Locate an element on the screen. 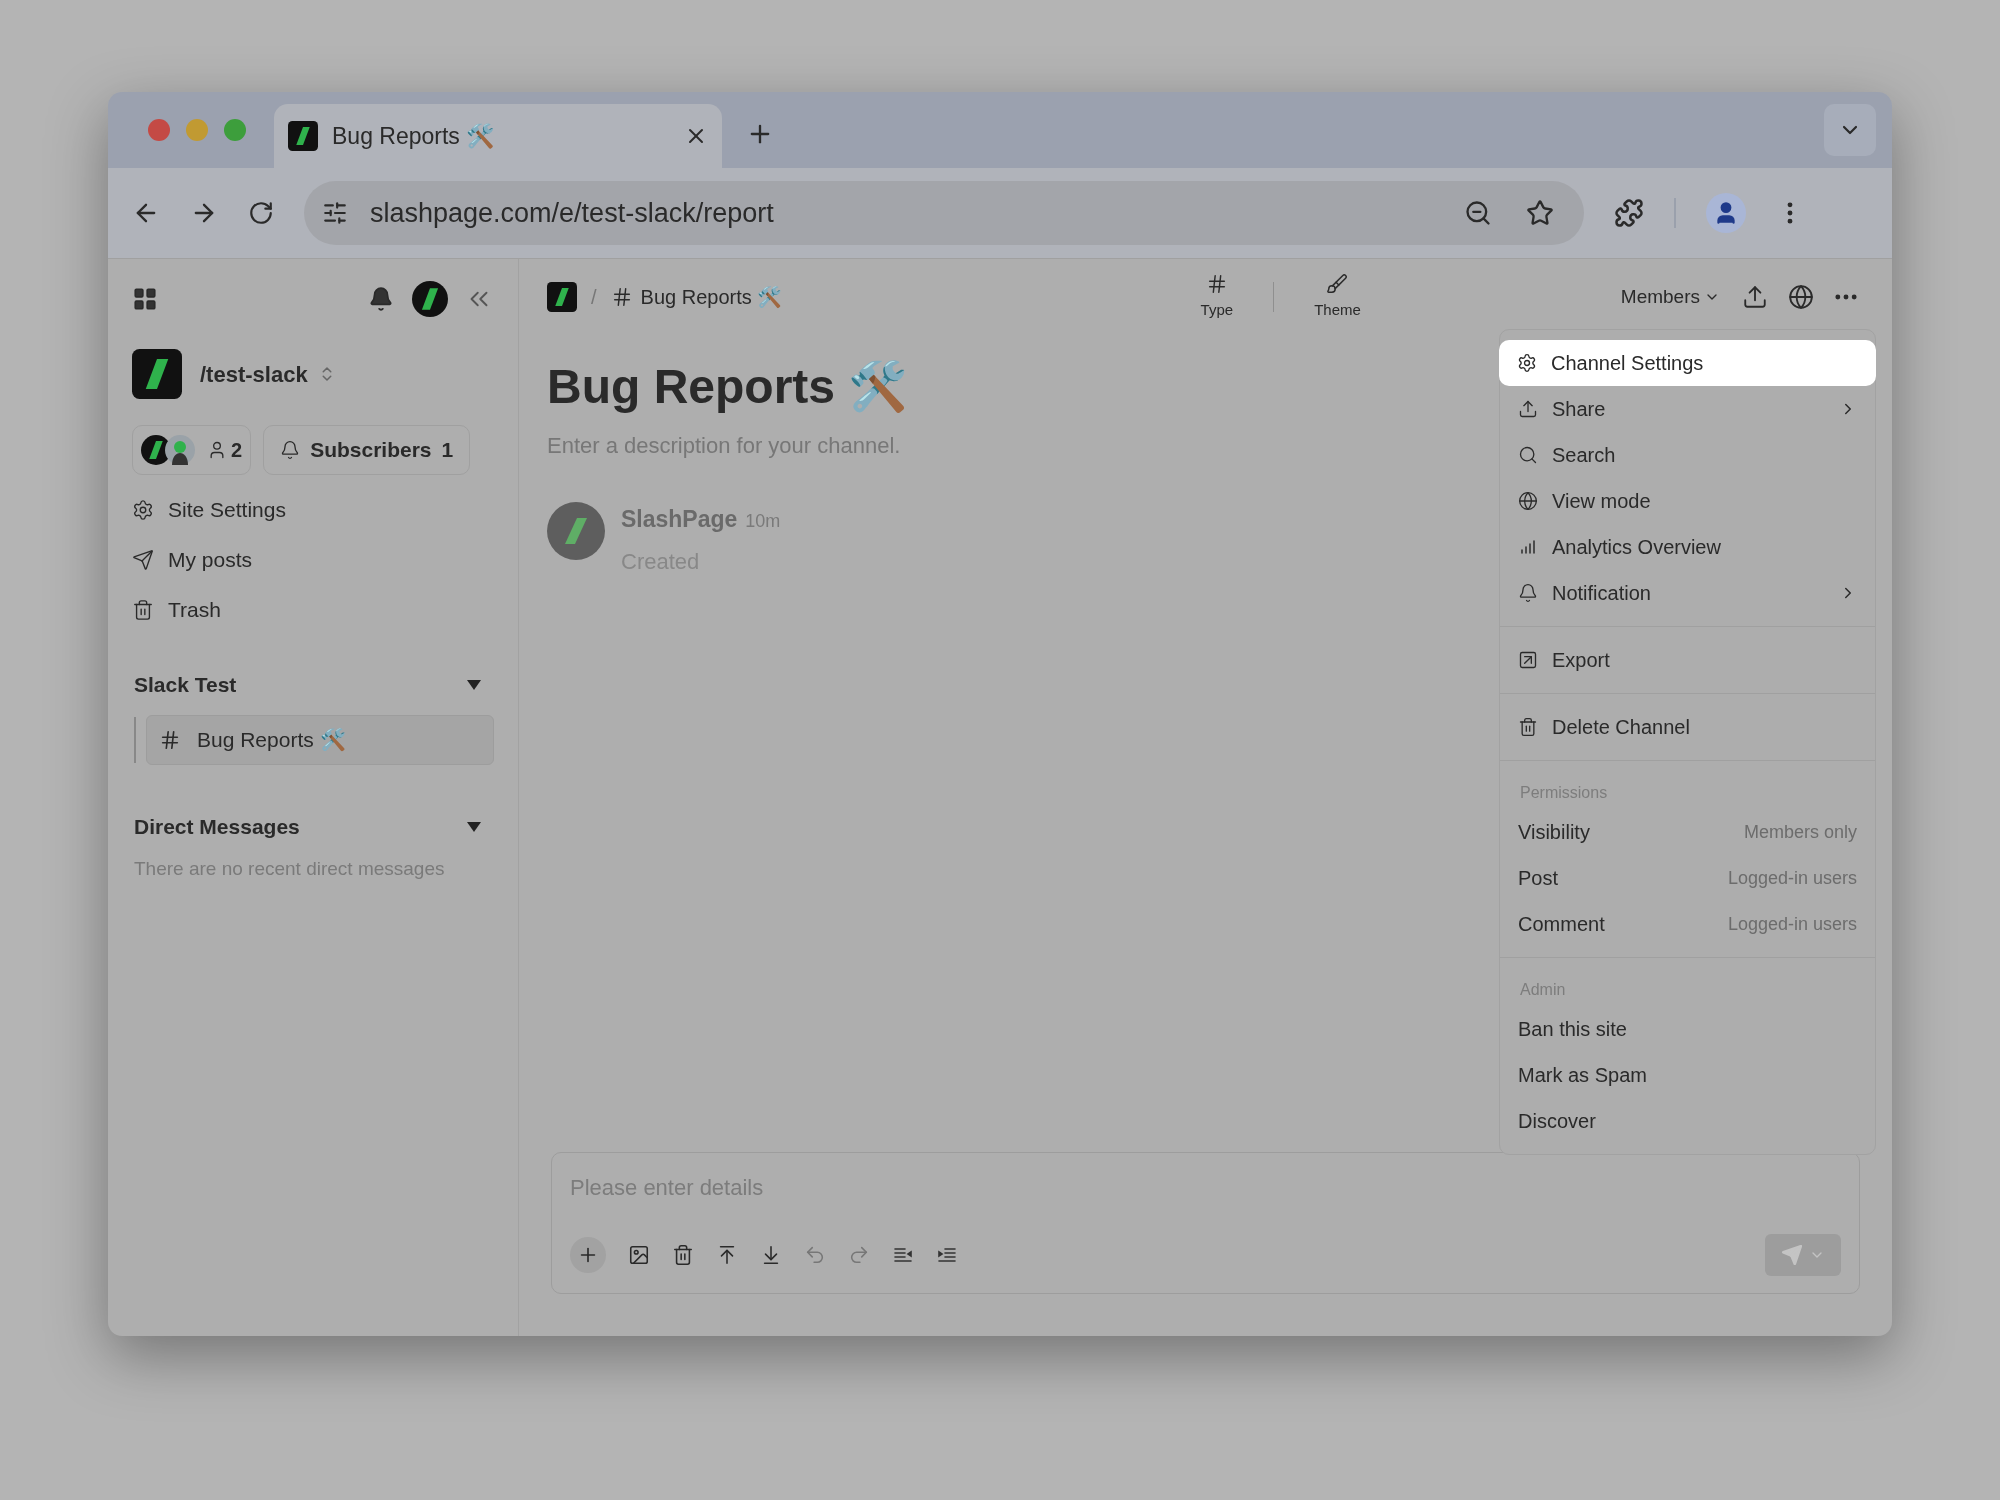 The image size is (2000, 1500). tab-title: Bug Reports 🛠 is located at coordinates (414, 136).